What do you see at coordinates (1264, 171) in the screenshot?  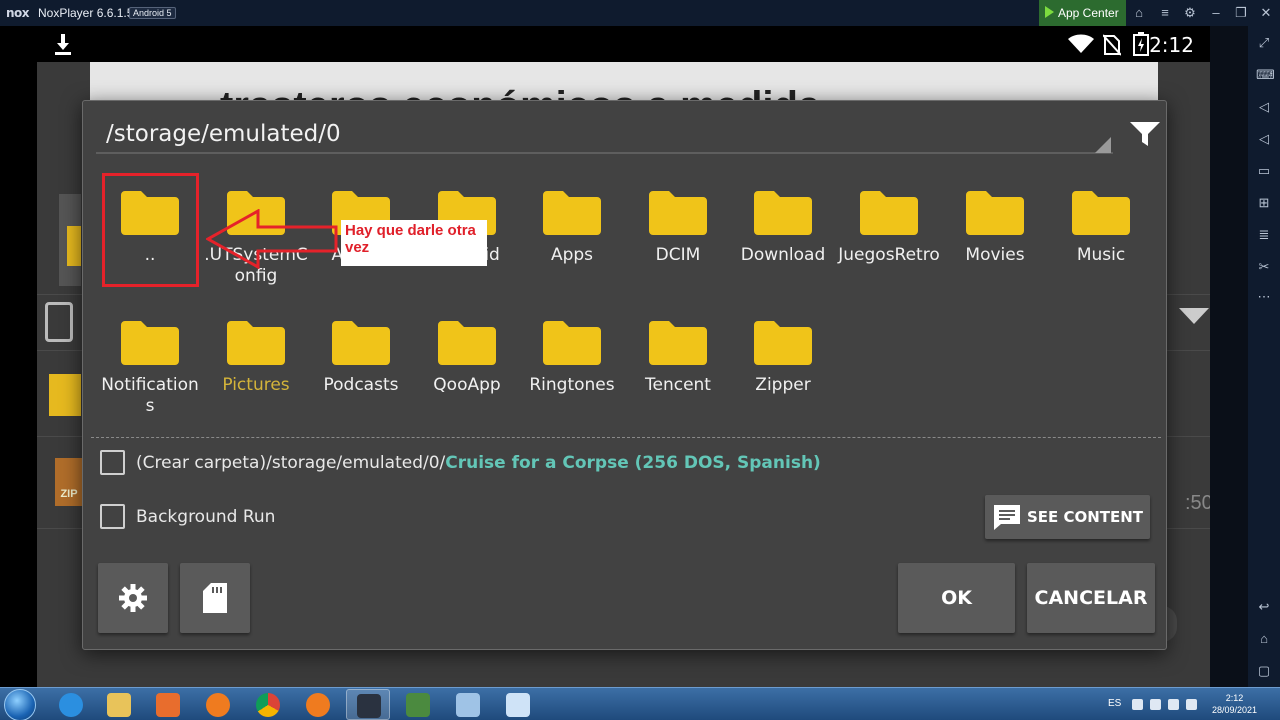 I see `screen-icon: ▭` at bounding box center [1264, 171].